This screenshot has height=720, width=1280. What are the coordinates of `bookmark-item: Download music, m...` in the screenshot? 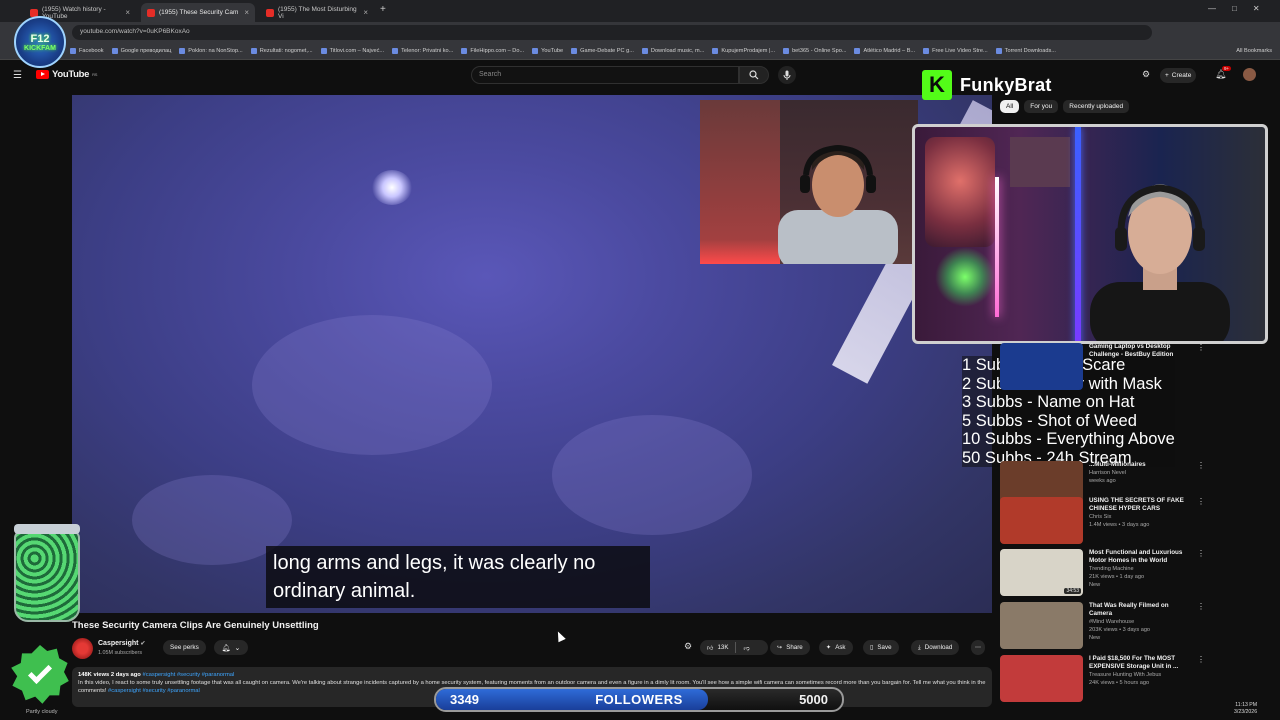 It's located at (673, 51).